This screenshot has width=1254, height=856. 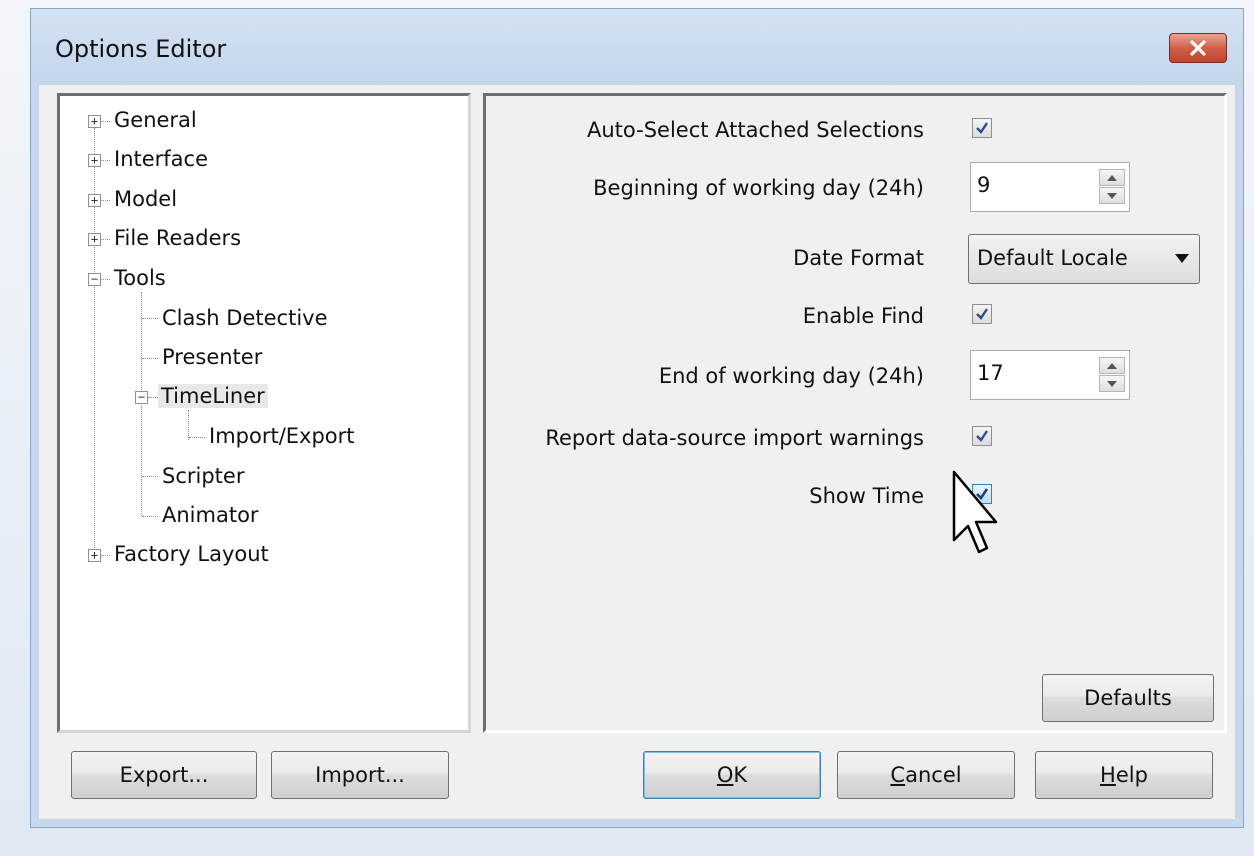 What do you see at coordinates (191, 554) in the screenshot?
I see `tree-item-factory-layout: Factory Layout` at bounding box center [191, 554].